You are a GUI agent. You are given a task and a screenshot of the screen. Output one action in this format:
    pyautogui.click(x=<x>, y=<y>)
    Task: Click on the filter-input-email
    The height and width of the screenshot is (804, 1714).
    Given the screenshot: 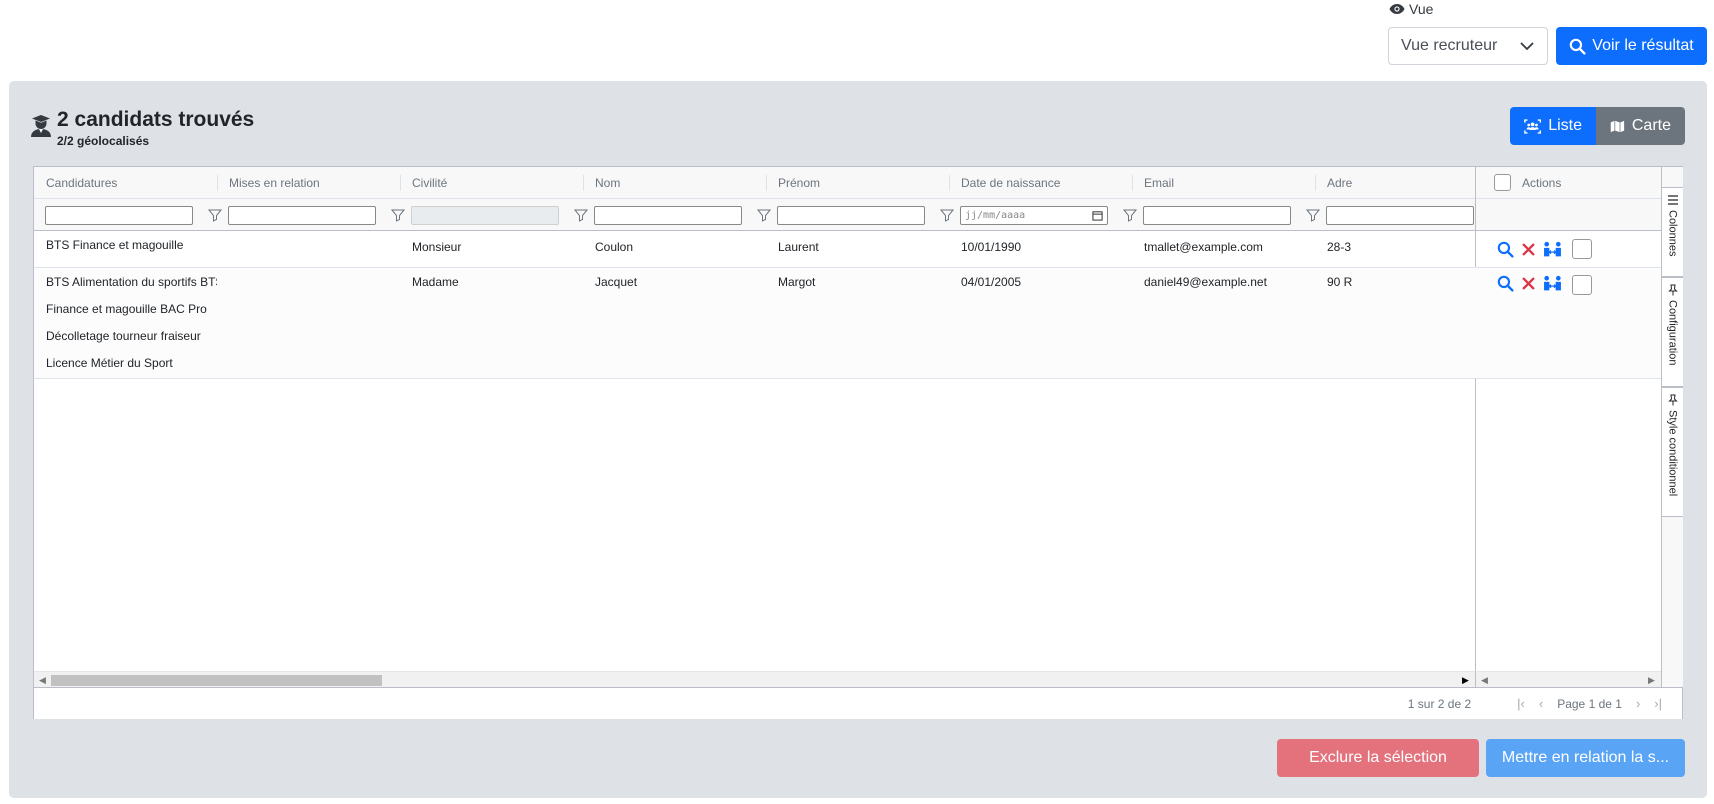 What is the action you would take?
    pyautogui.click(x=1217, y=215)
    